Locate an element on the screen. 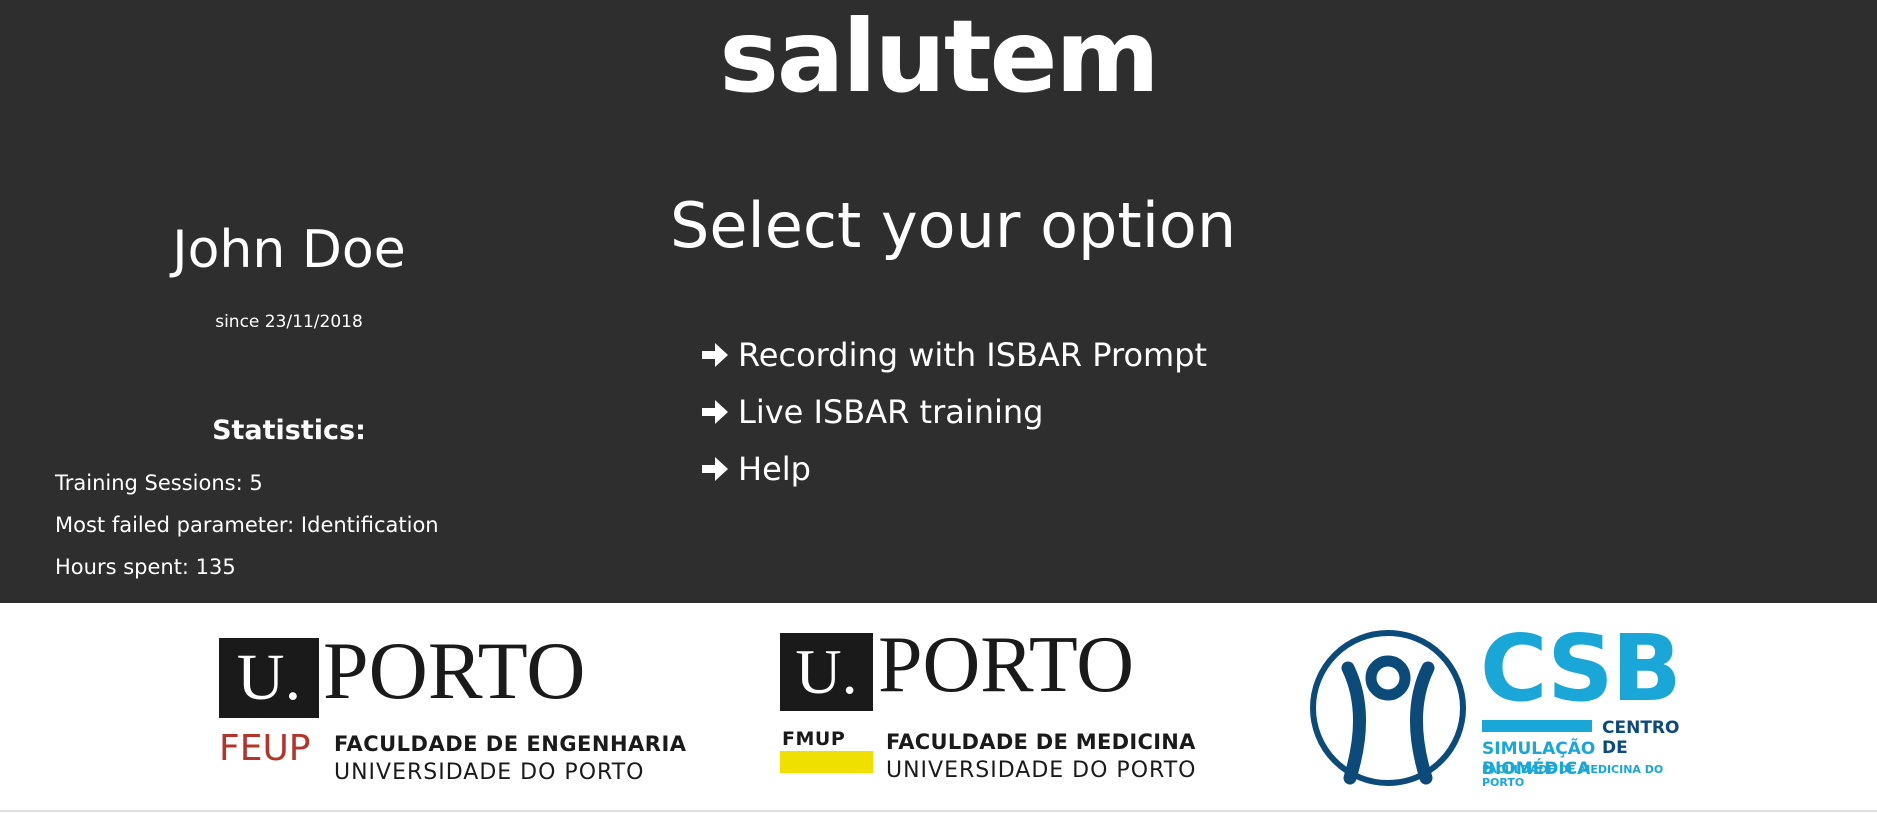 This screenshot has height=813, width=1877. faculty-name: FACULDADE DE ENGENHARIA is located at coordinates (510, 744).